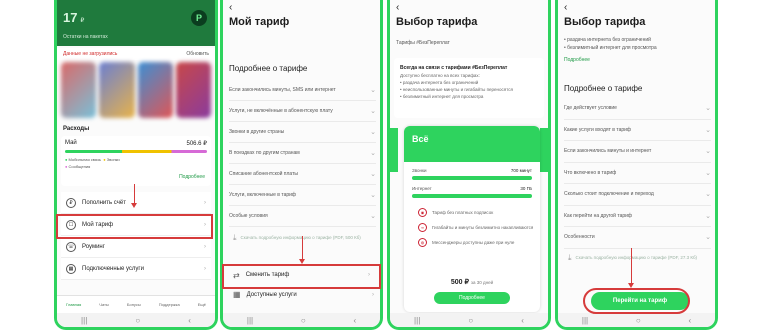  I want to click on update-button: Обновить, so click(197, 54).